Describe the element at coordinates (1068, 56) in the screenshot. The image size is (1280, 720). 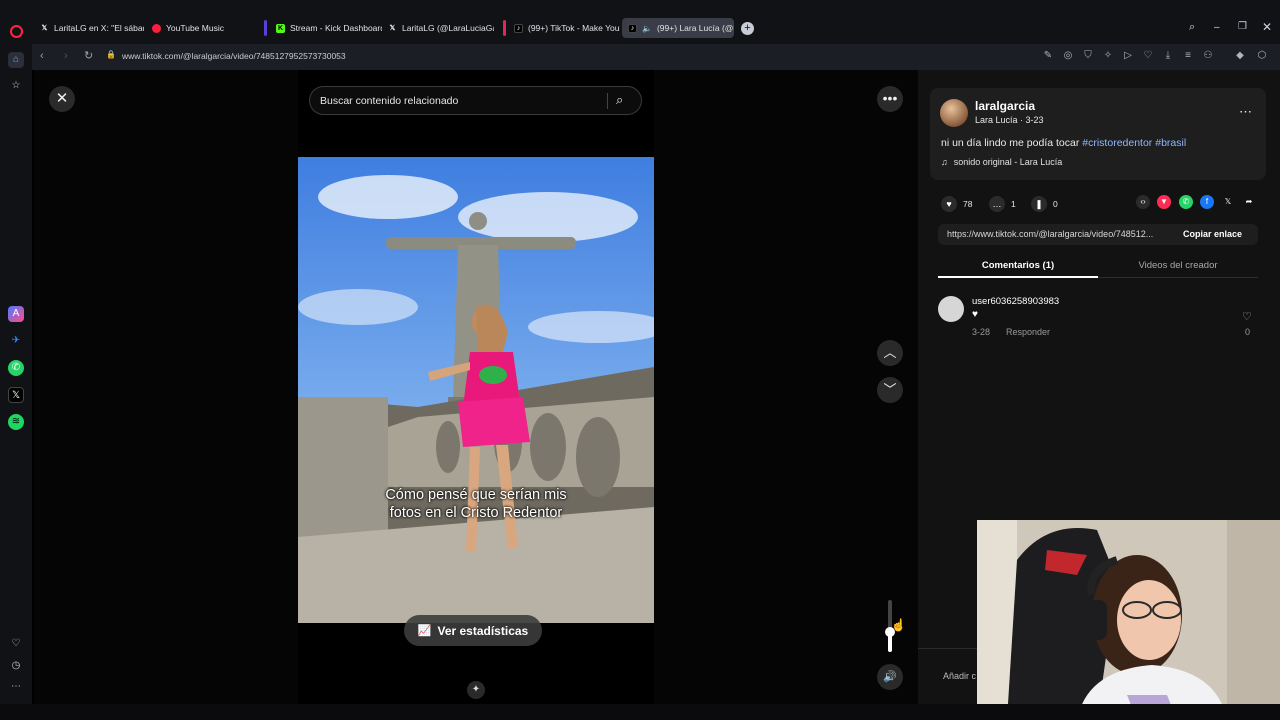
I see `camera-icon: ◎` at that location.